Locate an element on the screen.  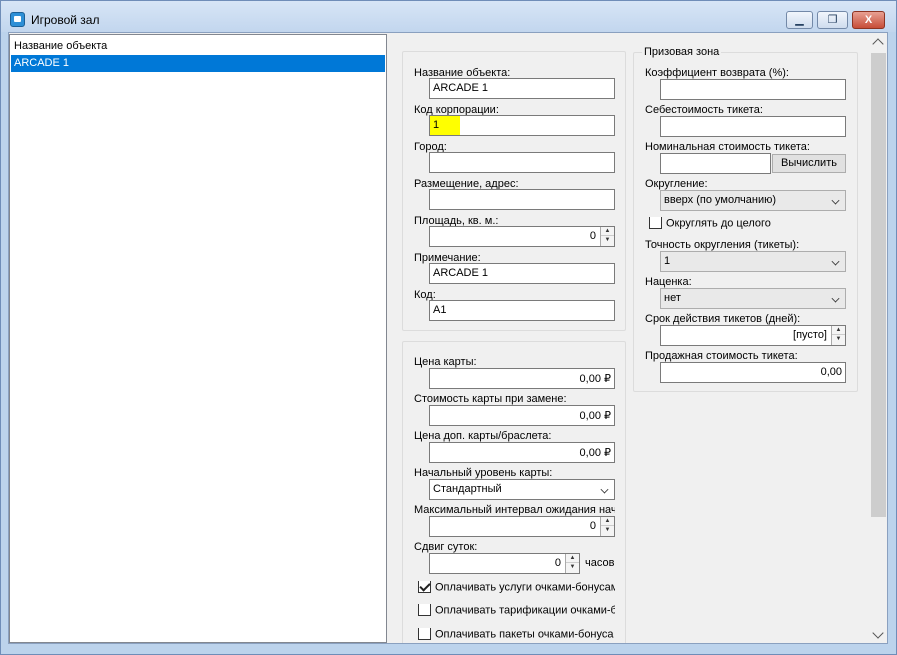
name-input: ARCADE 1 is located at coordinates (522, 88).